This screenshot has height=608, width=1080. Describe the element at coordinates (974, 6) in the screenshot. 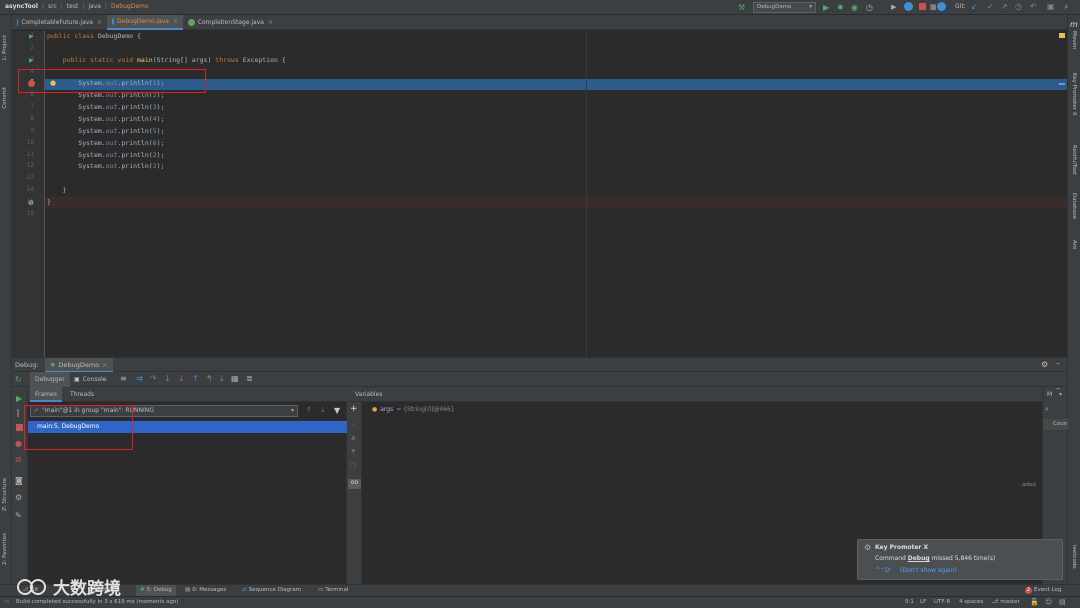

I see `git-update-icon: ↙` at that location.